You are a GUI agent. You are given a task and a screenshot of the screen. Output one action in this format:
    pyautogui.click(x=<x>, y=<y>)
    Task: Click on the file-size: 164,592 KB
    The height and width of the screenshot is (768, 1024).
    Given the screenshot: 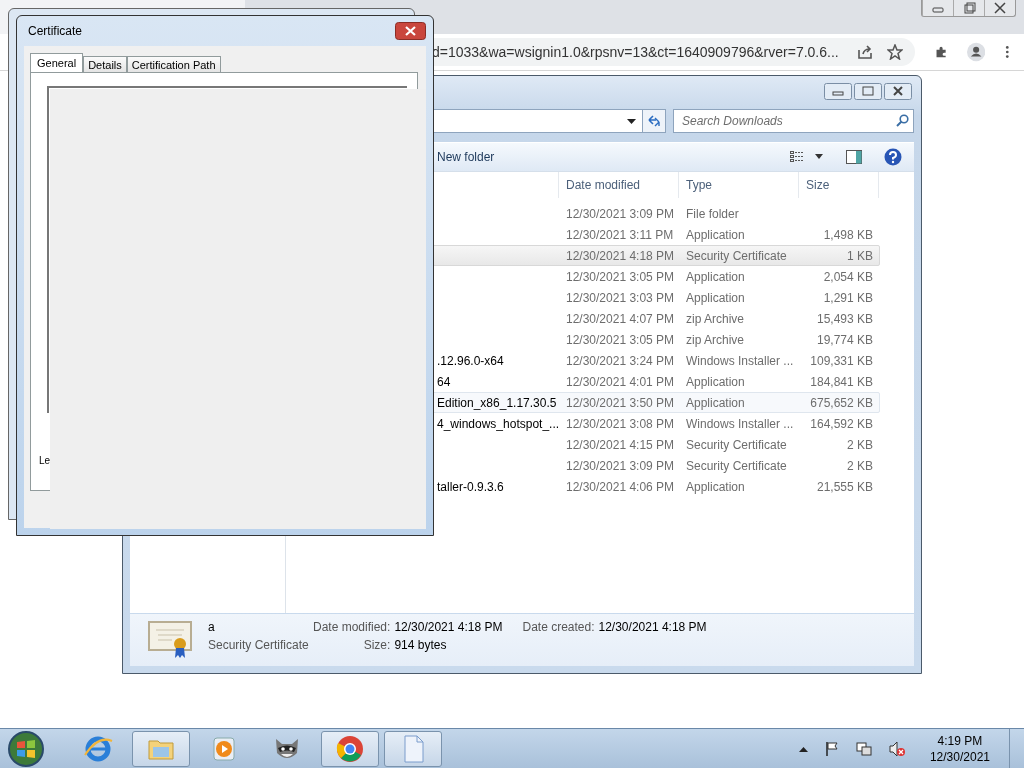 What is the action you would take?
    pyautogui.click(x=841, y=423)
    